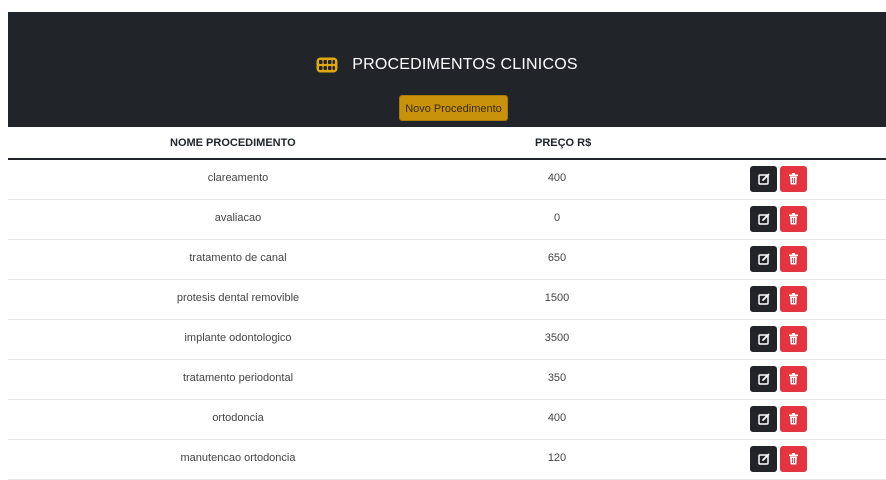 The image size is (886, 480). I want to click on procedure-price: 3500, so click(557, 338).